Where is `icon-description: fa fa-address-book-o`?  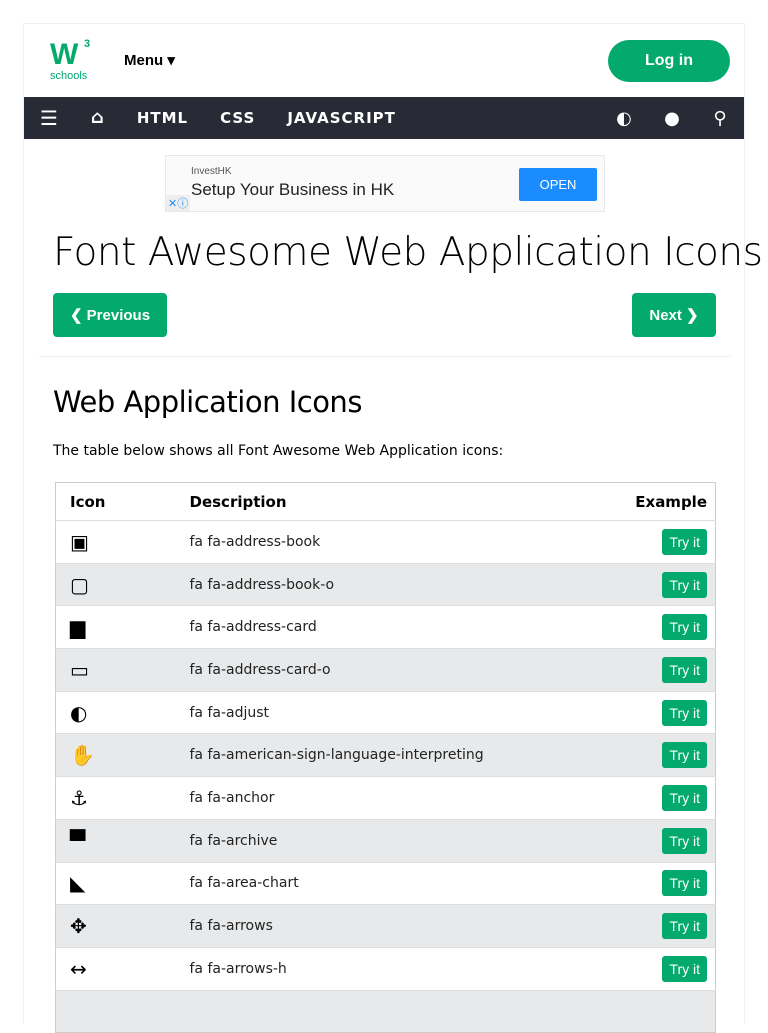 icon-description: fa fa-address-book-o is located at coordinates (384, 584).